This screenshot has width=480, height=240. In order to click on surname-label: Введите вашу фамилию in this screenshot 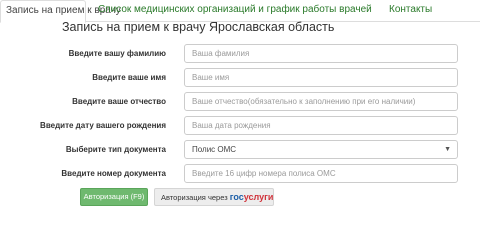, I will do `click(117, 53)`.